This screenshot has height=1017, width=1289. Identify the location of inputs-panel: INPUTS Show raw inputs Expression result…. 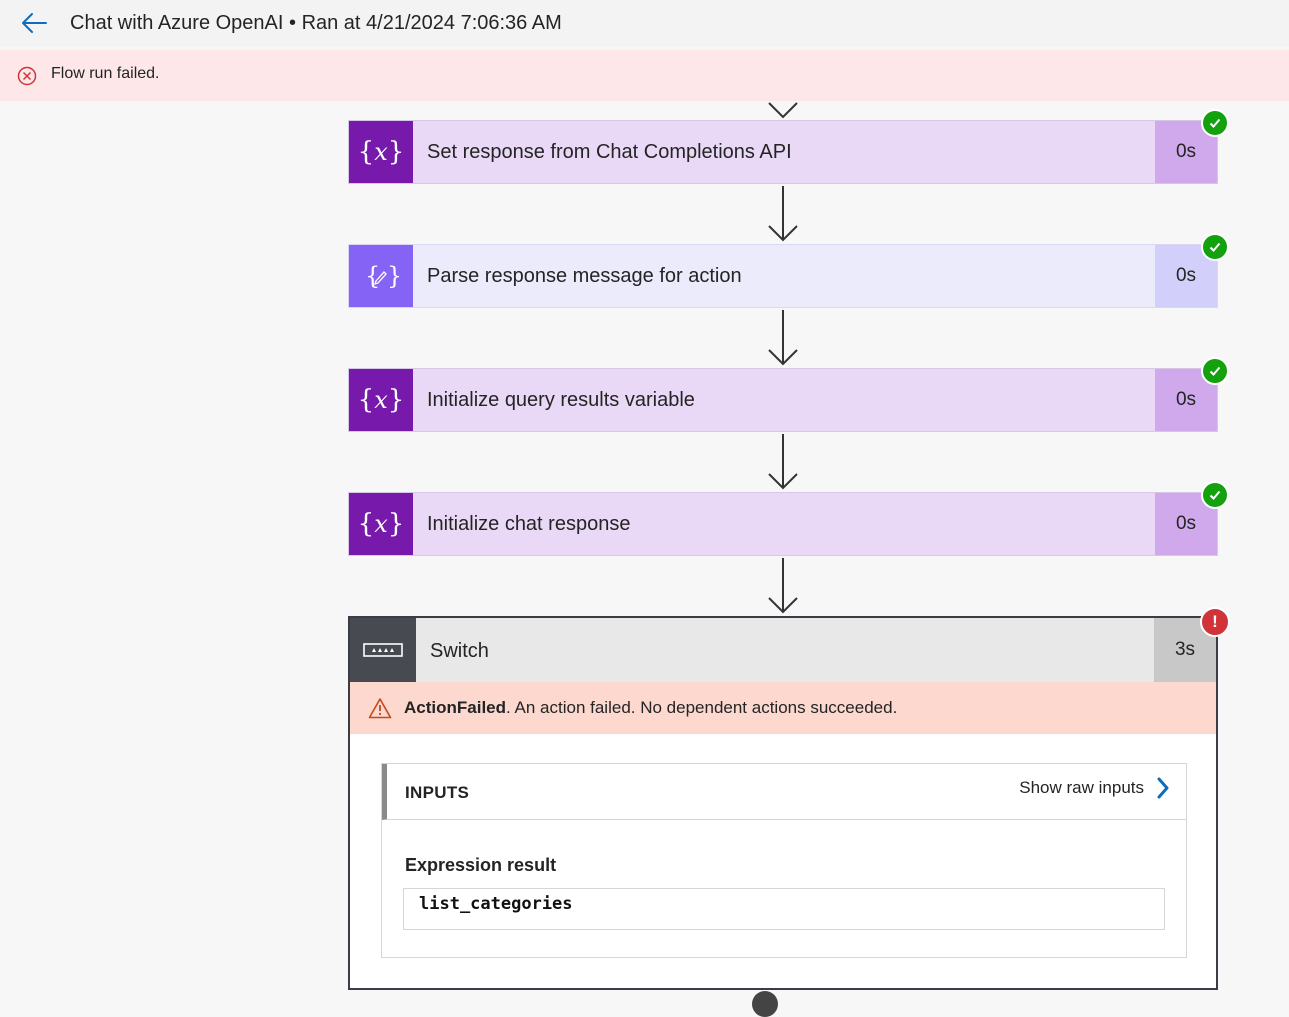
(784, 860).